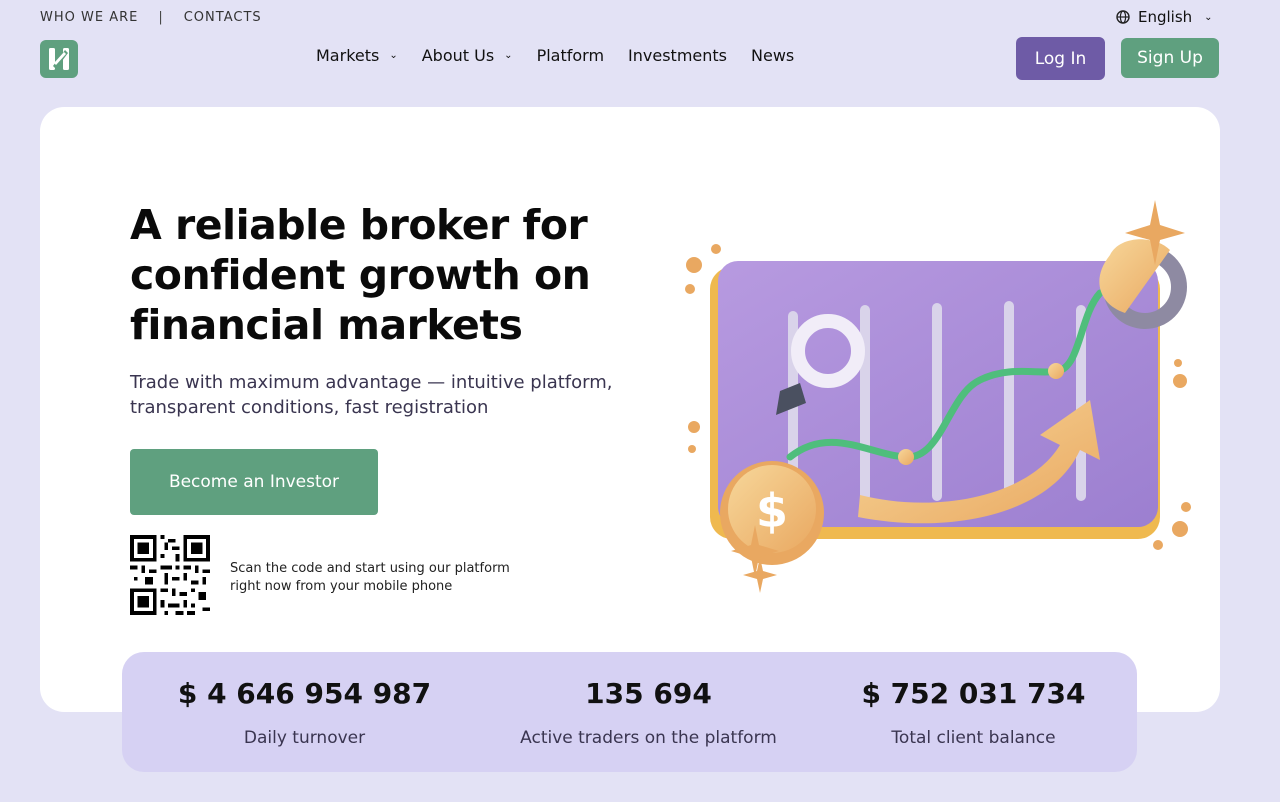  I want to click on top-bar: WHO WE ARE | CONTACTS English ⌄, so click(640, 17).